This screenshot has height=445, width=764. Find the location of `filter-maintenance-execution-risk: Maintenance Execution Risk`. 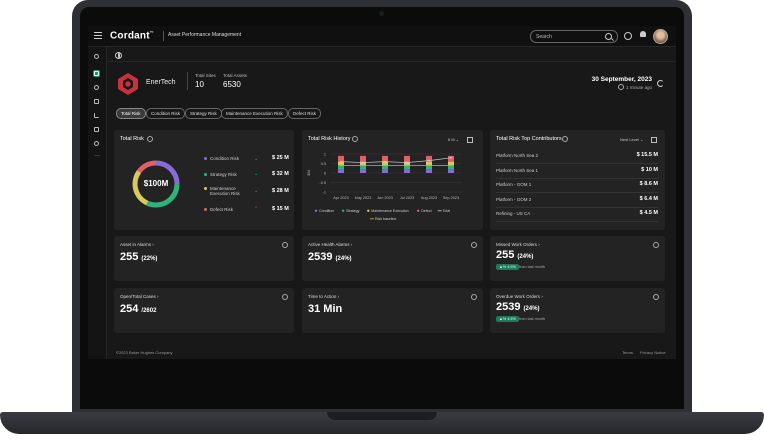

filter-maintenance-execution-risk: Maintenance Execution Risk is located at coordinates (254, 113).